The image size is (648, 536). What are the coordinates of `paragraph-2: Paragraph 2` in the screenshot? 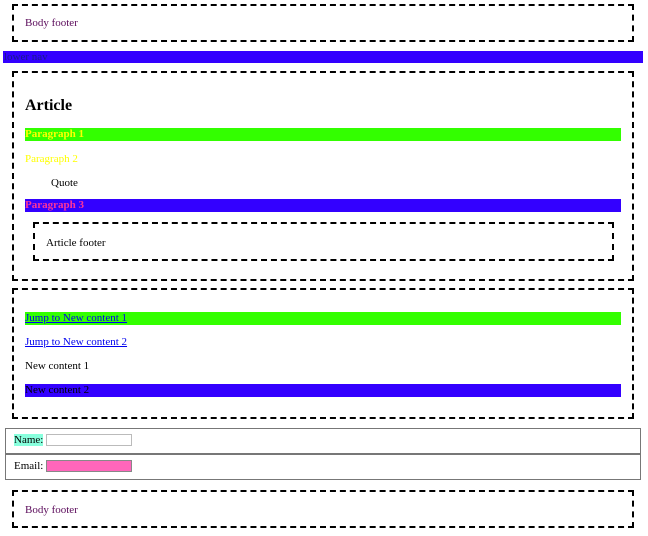 It's located at (51, 159).